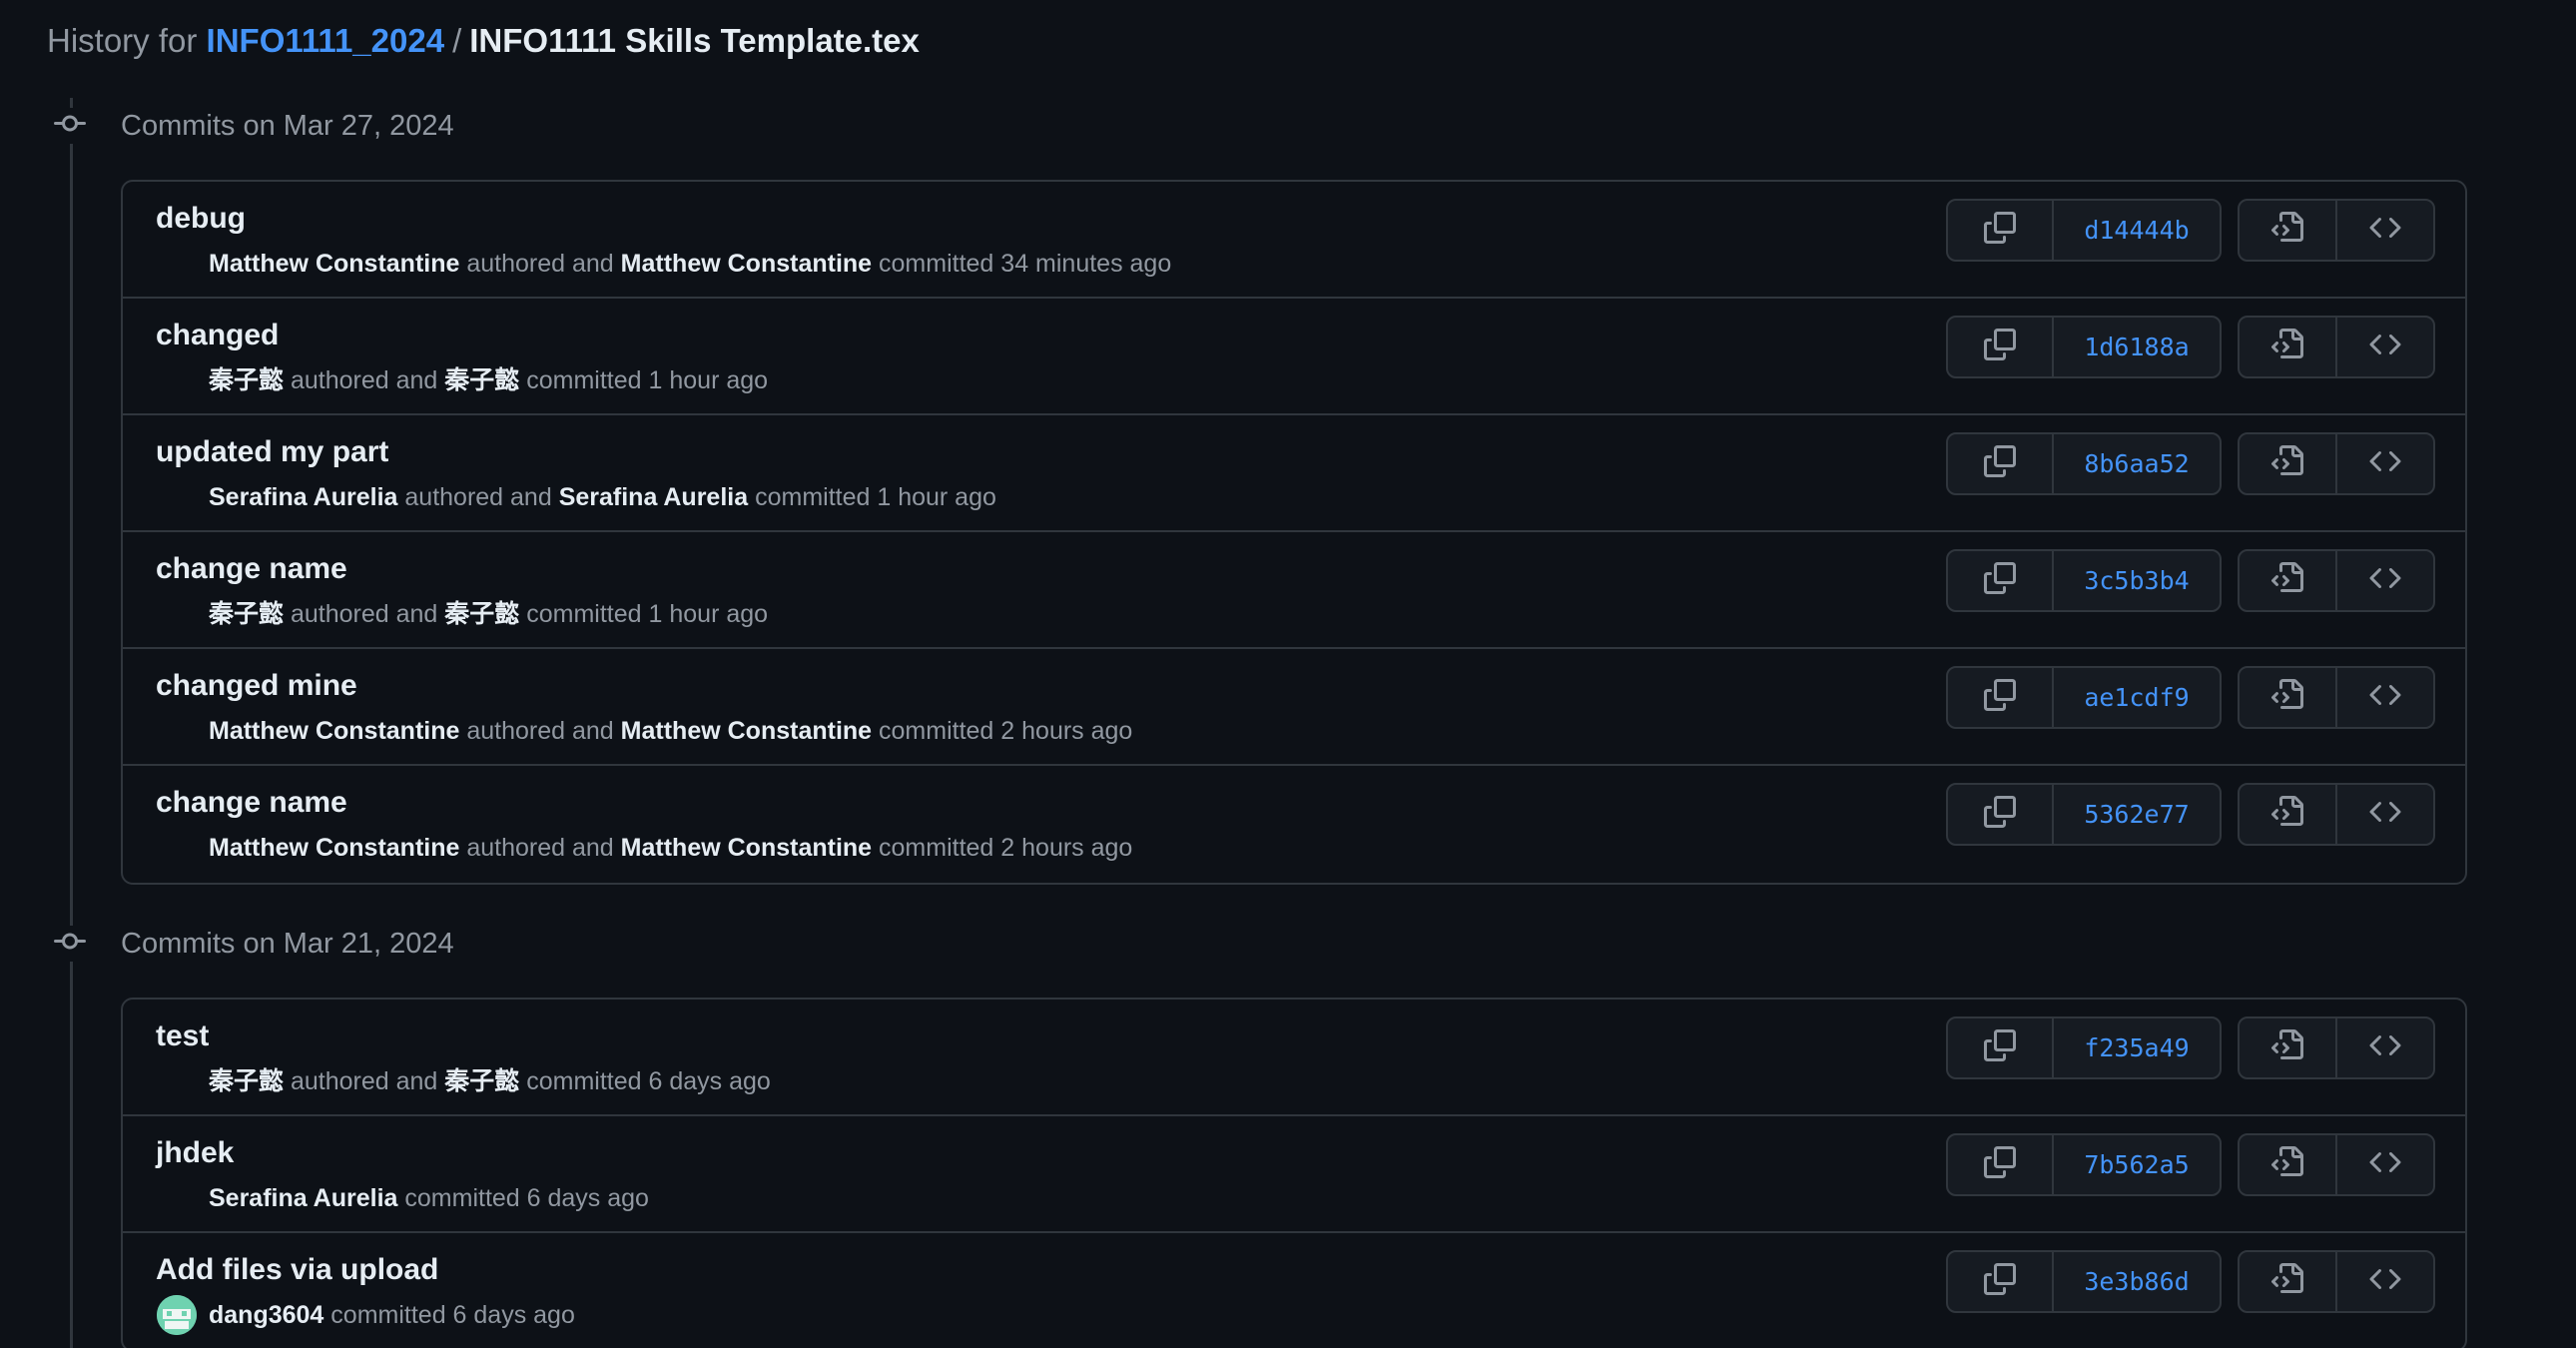  I want to click on sha-button-group: 3c5b3b4, so click(2084, 581).